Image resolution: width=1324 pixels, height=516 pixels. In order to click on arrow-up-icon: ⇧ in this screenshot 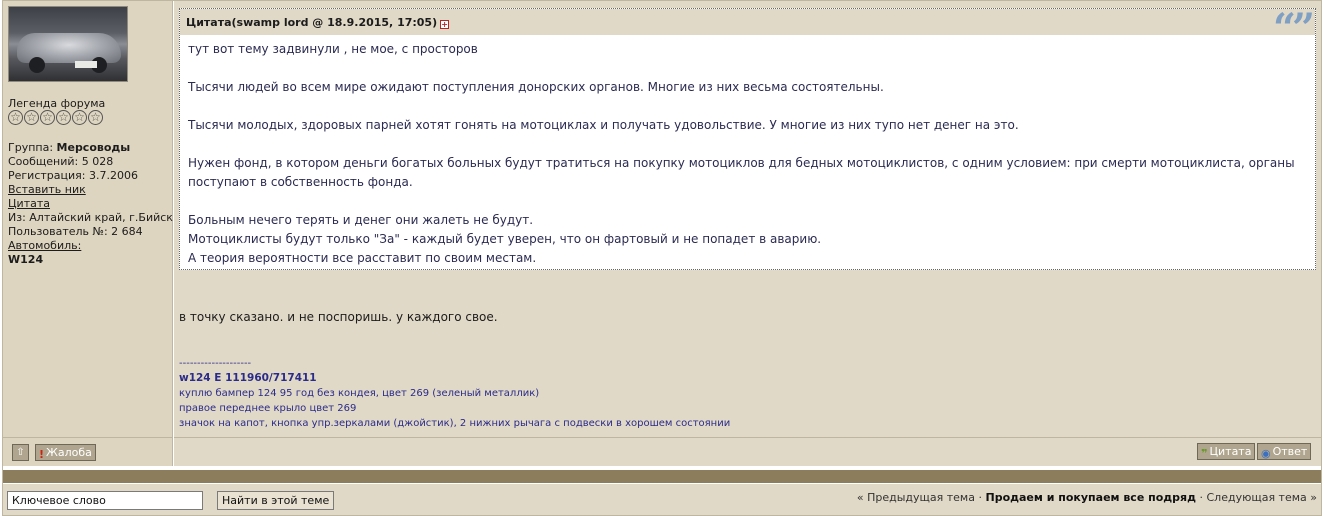, I will do `click(20, 452)`.